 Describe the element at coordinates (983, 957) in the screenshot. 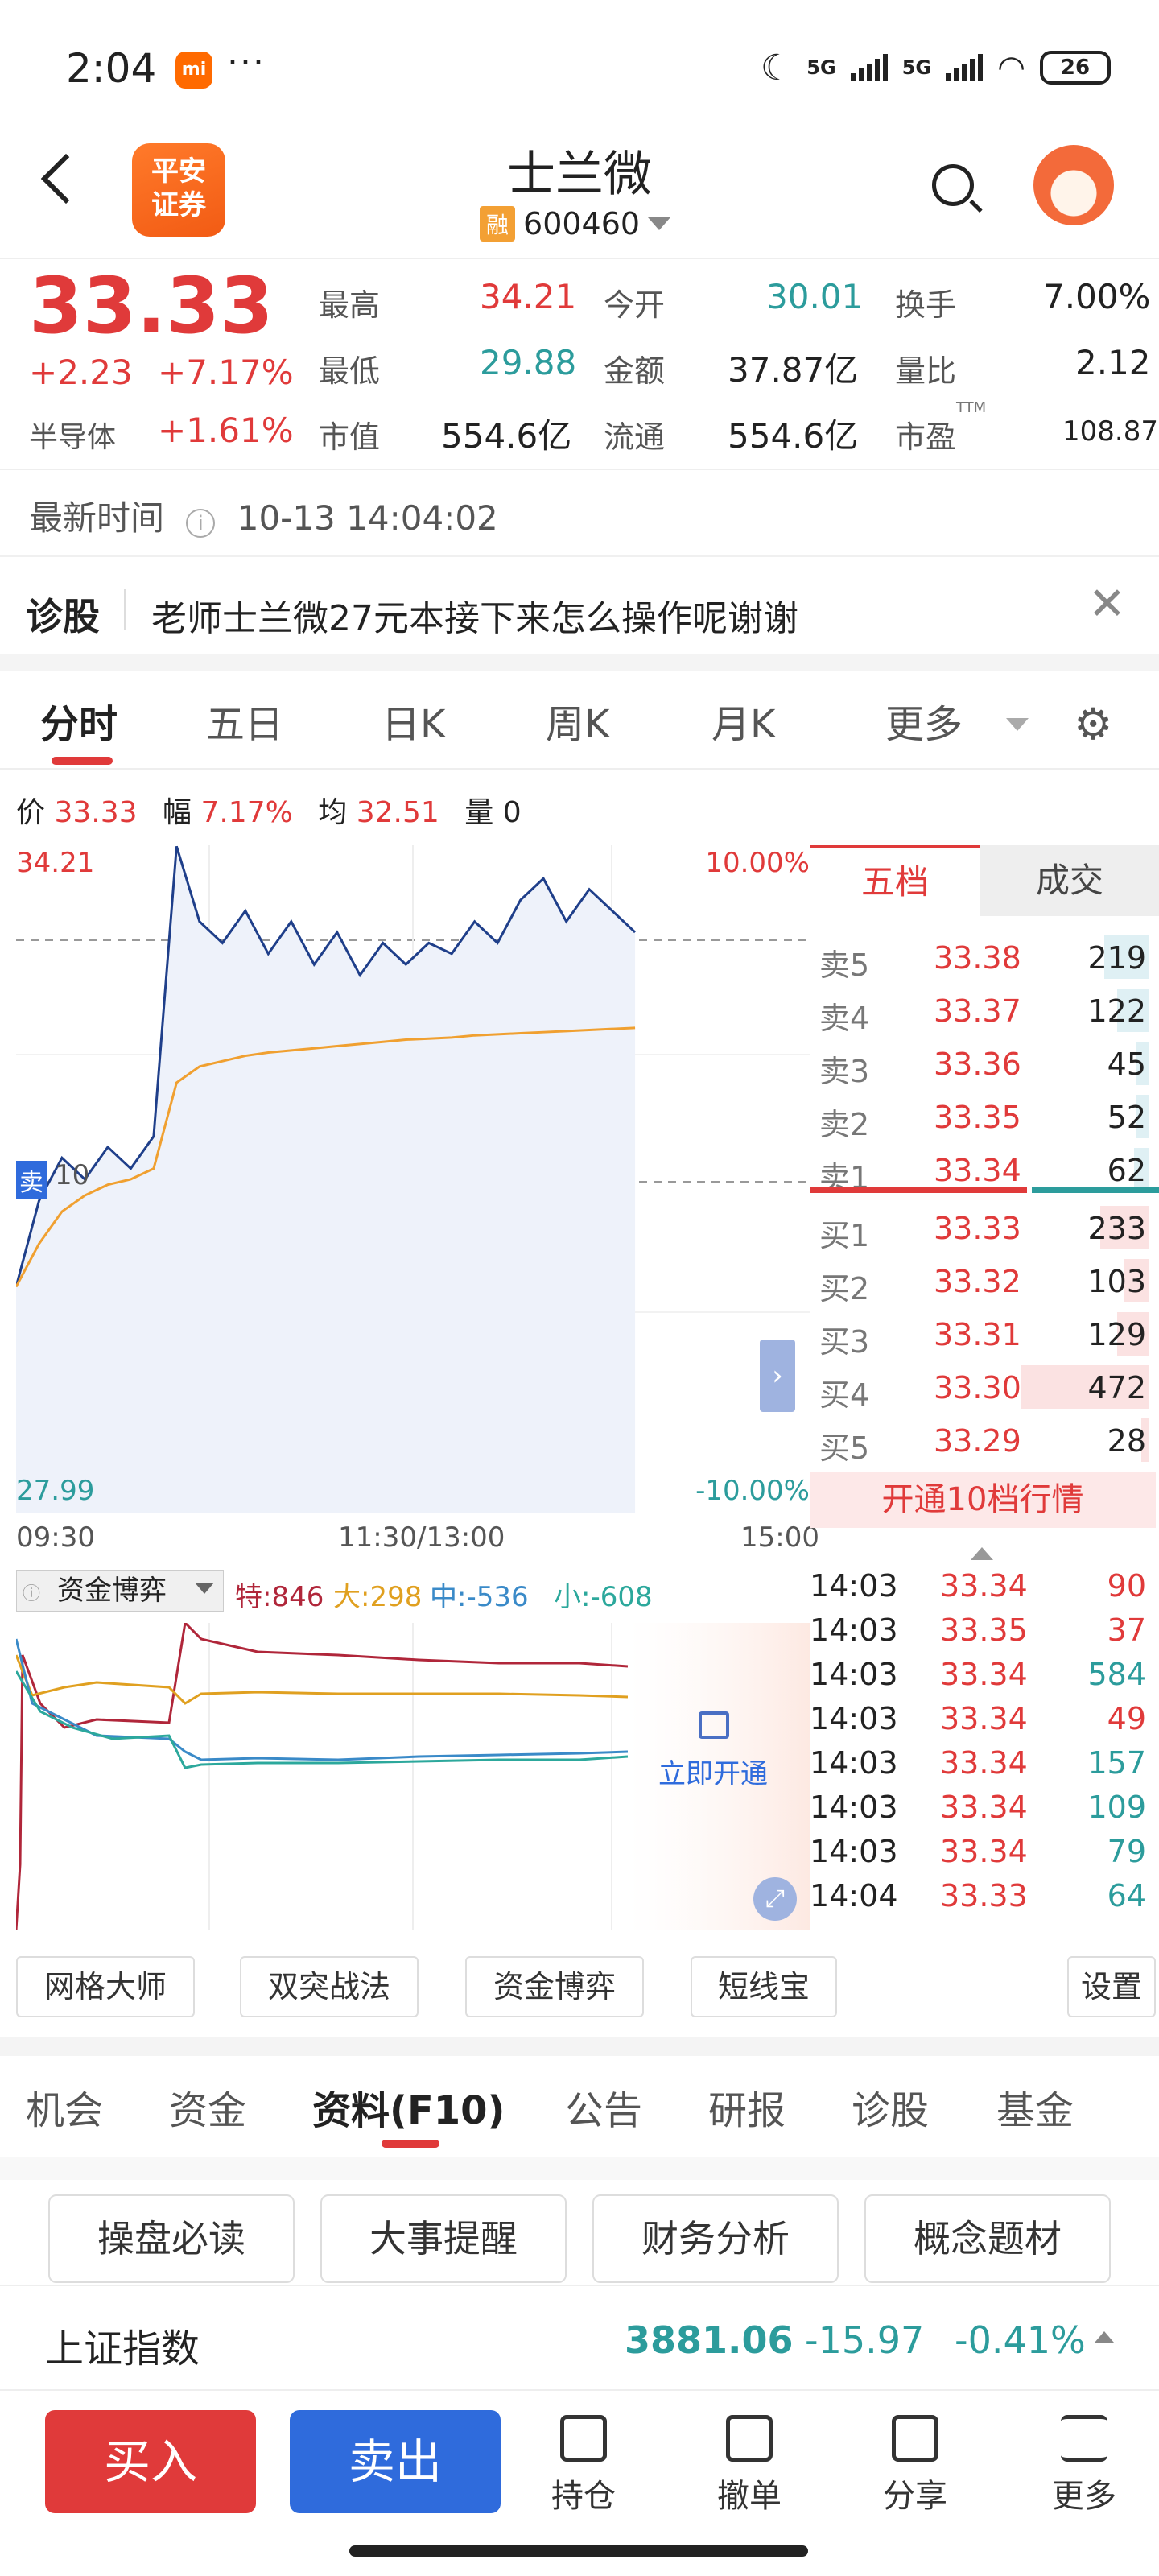

I see `ask-level: 卖5 33.38 219` at that location.